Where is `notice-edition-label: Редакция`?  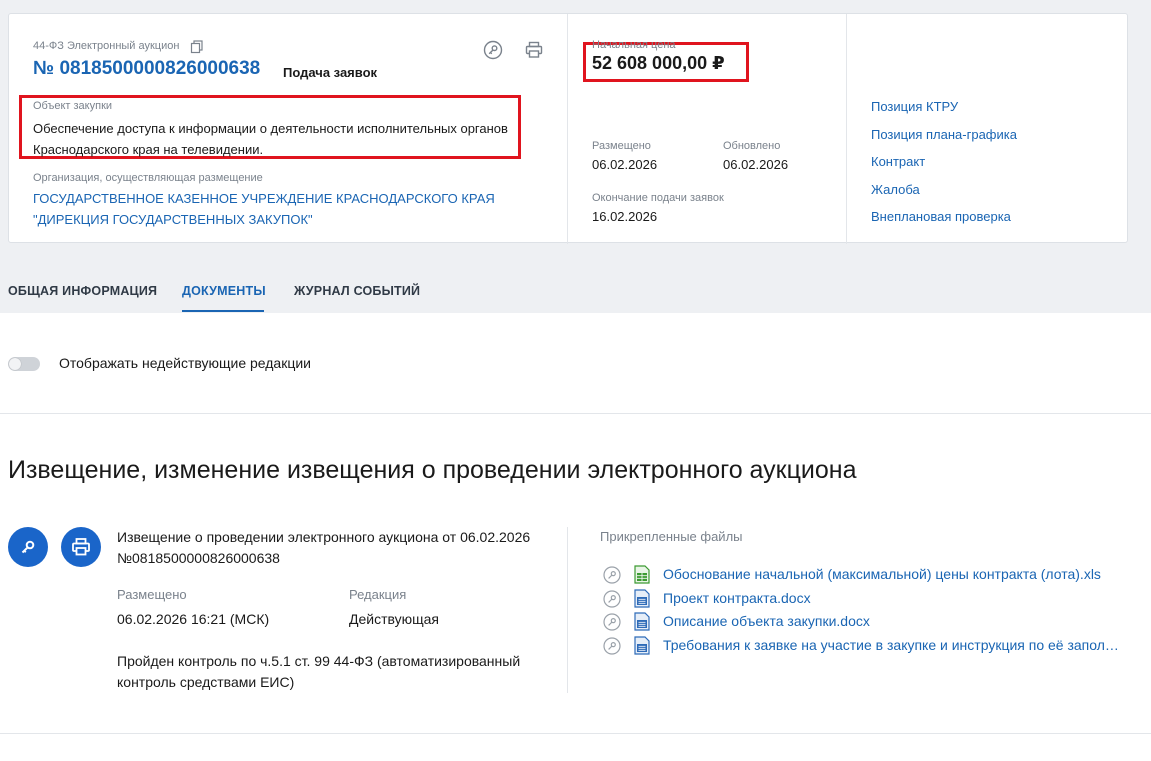 notice-edition-label: Редакция is located at coordinates (378, 594).